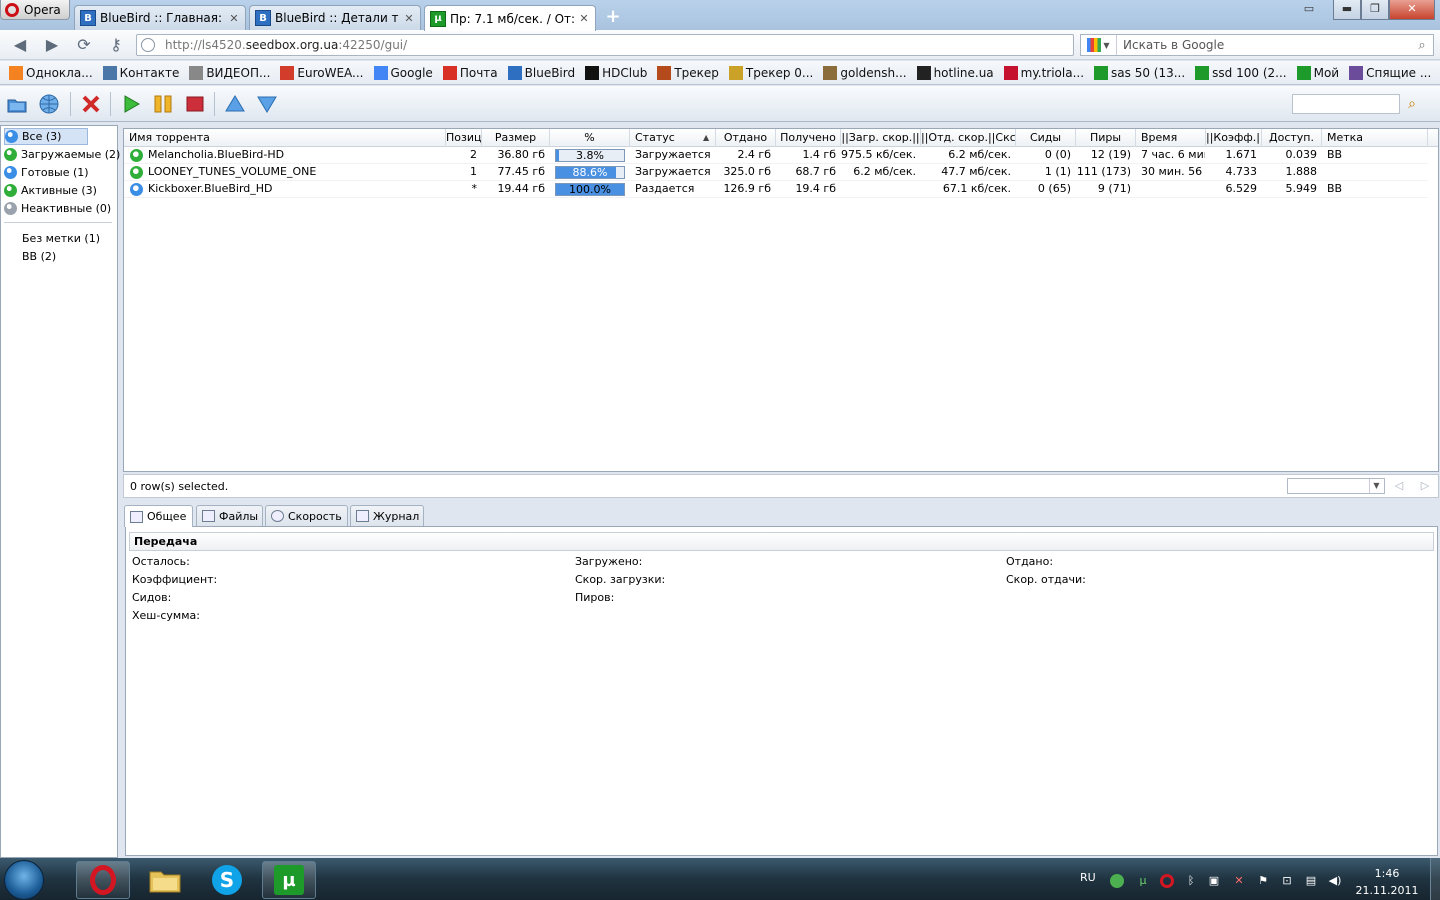 The image size is (1440, 900). I want to click on show-desktop-button, so click(1435, 879).